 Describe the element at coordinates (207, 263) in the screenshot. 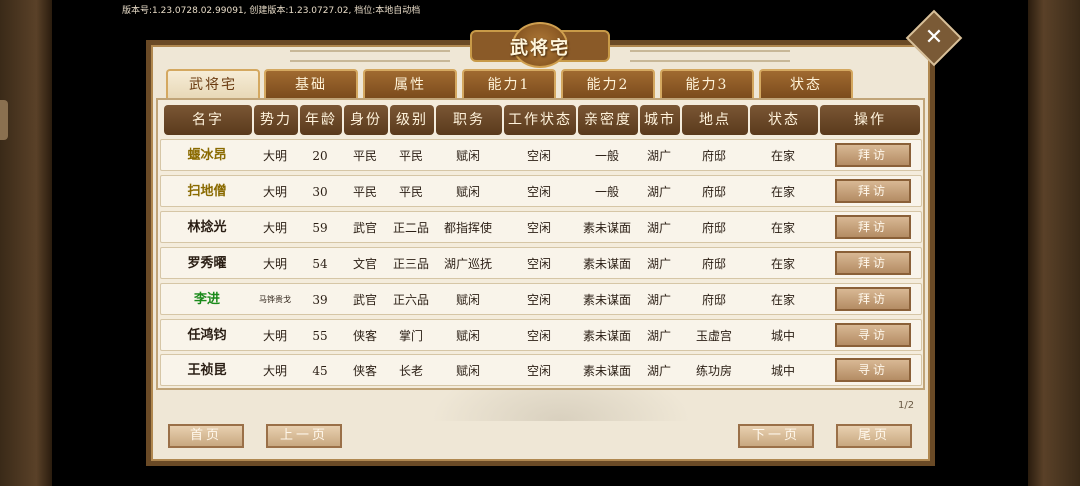

I see `cell-name: 罗秀曜` at that location.